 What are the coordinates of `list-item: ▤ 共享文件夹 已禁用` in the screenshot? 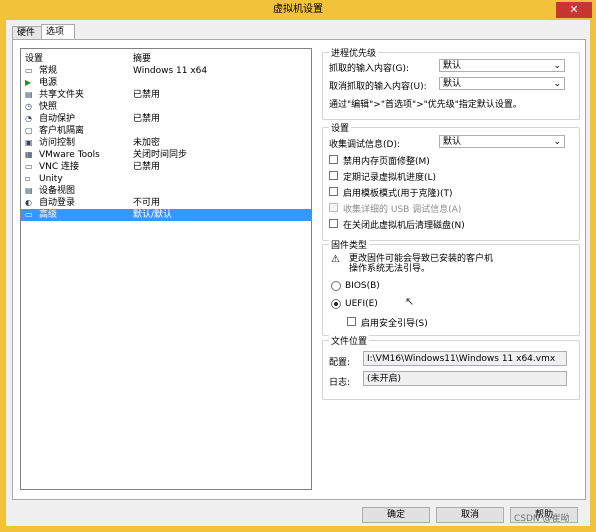 It's located at (166, 95).